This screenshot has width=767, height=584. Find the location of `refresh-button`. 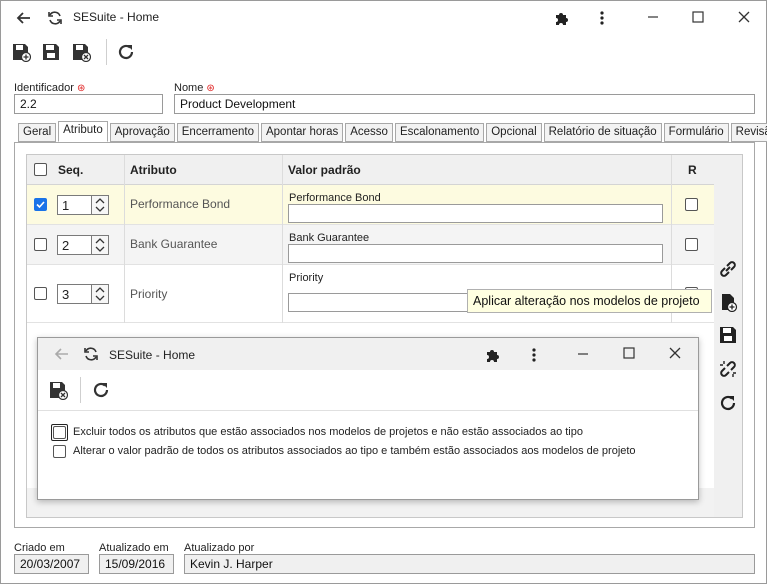

refresh-button is located at coordinates (55, 18).